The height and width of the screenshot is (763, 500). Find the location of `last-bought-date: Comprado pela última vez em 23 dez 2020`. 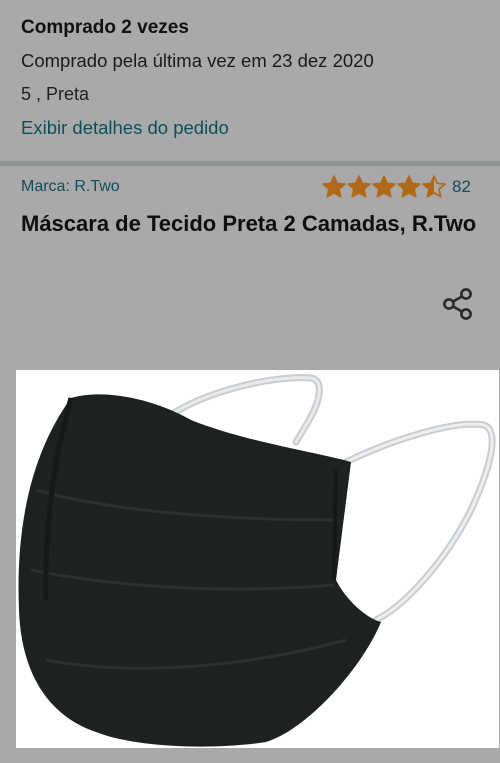

last-bought-date: Comprado pela última vez em 23 dez 2020 is located at coordinates (197, 60).